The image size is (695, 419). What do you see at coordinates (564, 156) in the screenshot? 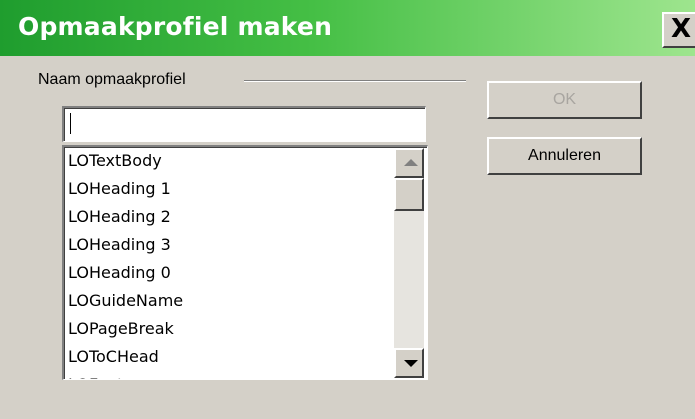
I see `cancel-button: Annuleren` at bounding box center [564, 156].